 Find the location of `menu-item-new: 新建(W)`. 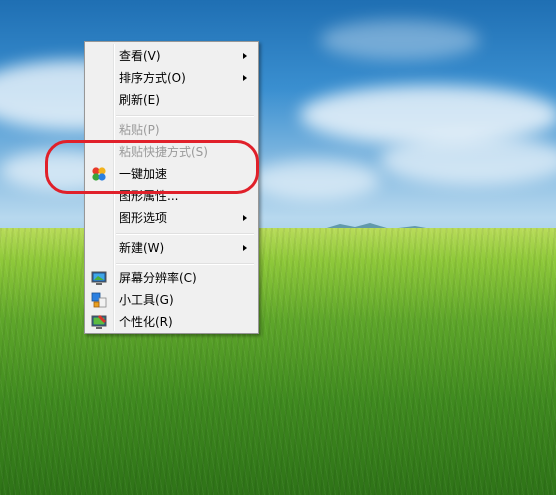

menu-item-new: 新建(W) is located at coordinates (171, 248).